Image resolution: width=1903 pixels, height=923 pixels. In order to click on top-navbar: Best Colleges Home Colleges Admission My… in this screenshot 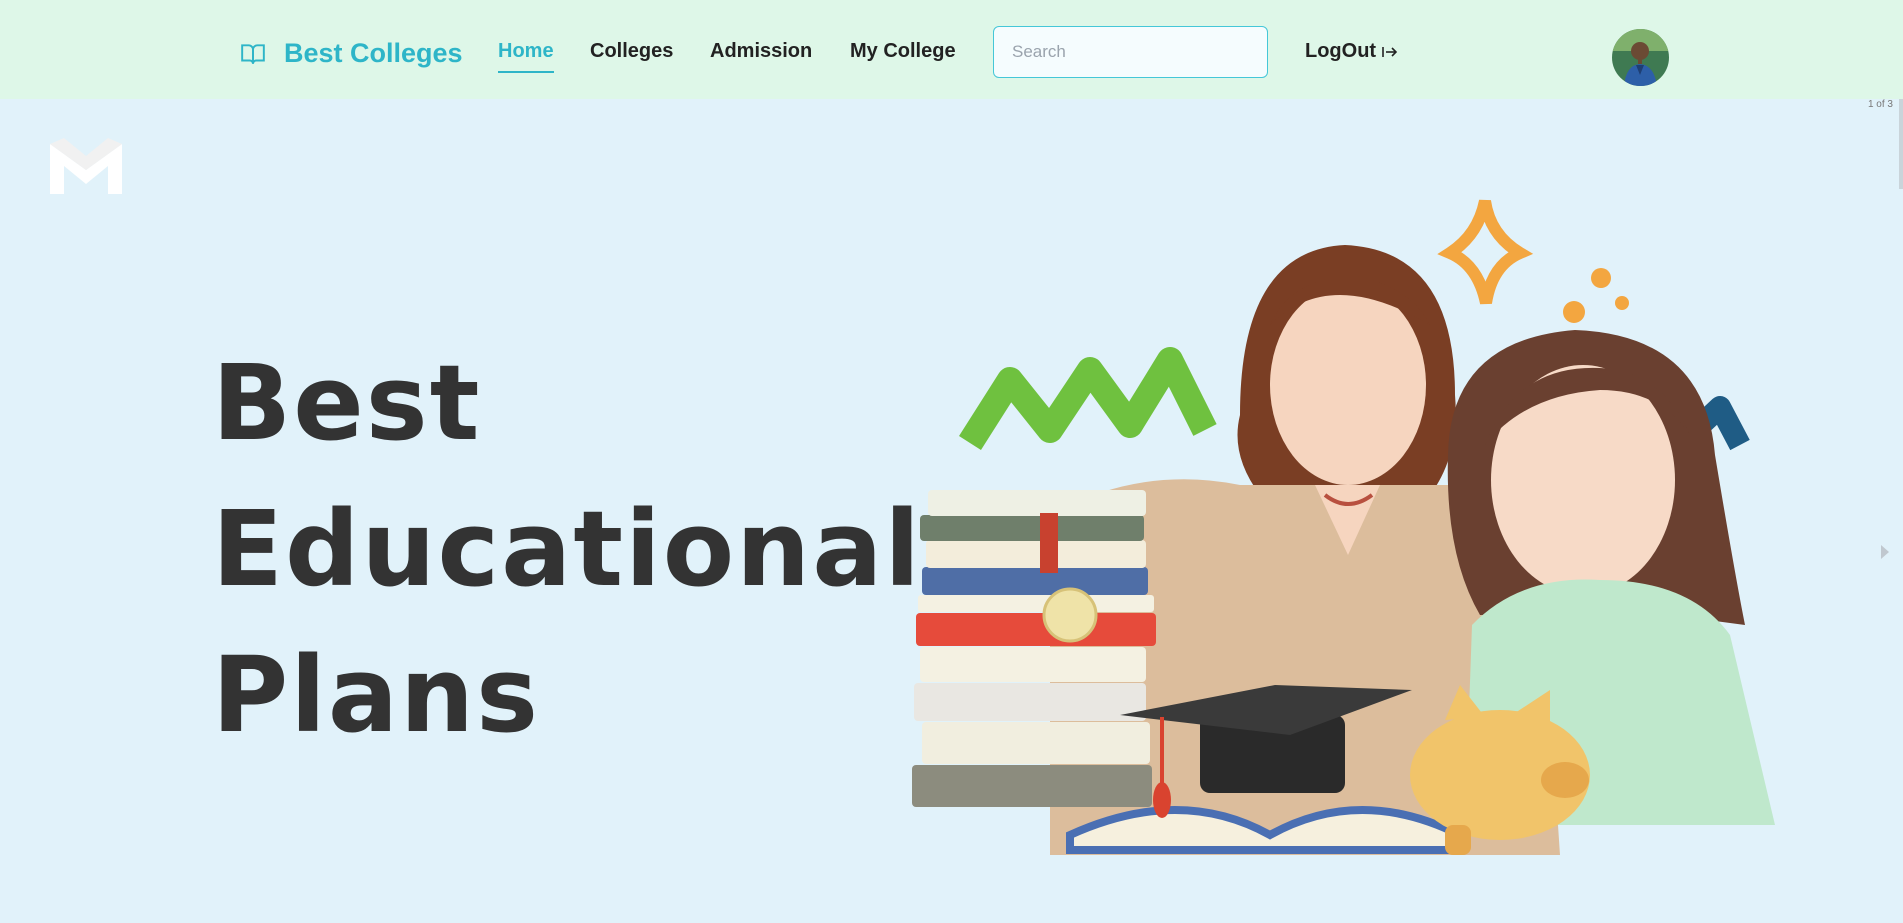, I will do `click(951, 49)`.